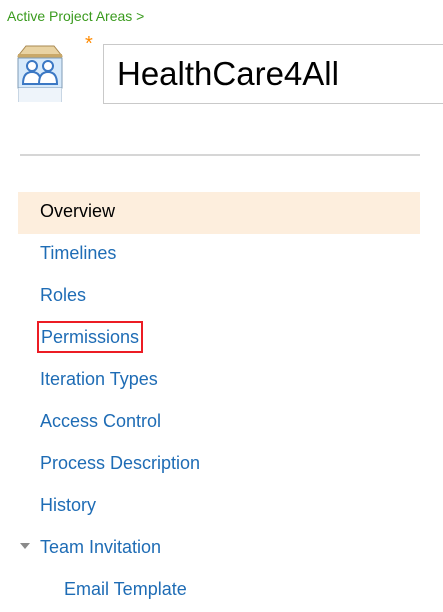  What do you see at coordinates (219, 591) in the screenshot?
I see `nav-item-email-template: Email Template` at bounding box center [219, 591].